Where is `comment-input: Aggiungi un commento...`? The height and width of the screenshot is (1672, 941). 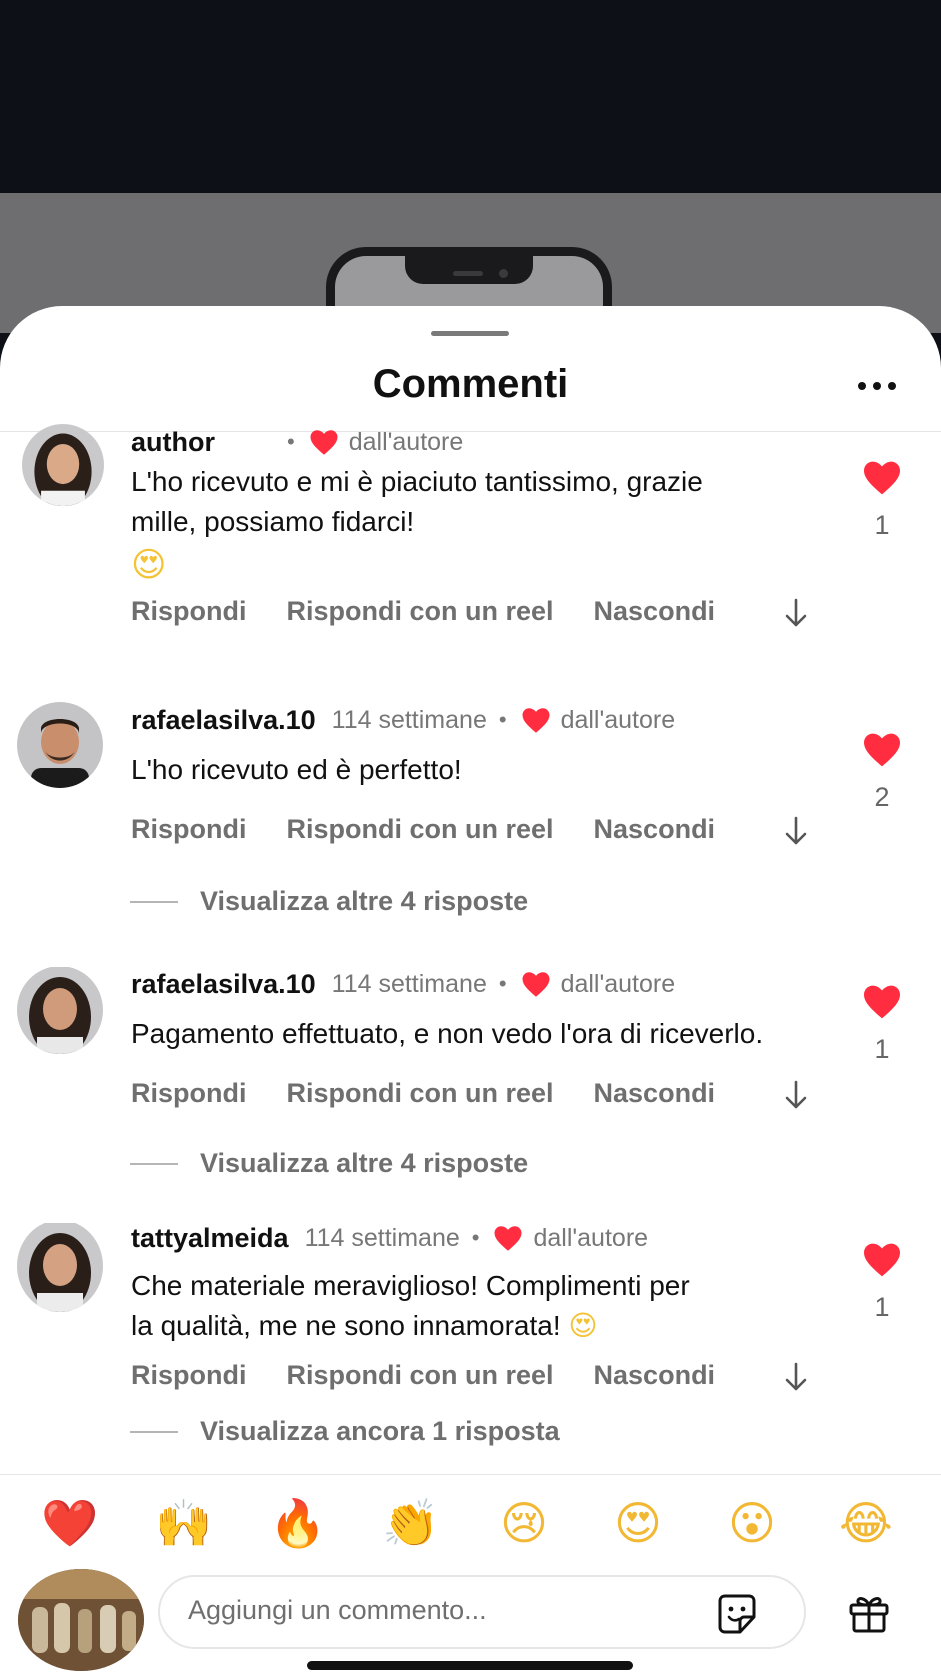 comment-input: Aggiungi un commento... is located at coordinates (482, 1612).